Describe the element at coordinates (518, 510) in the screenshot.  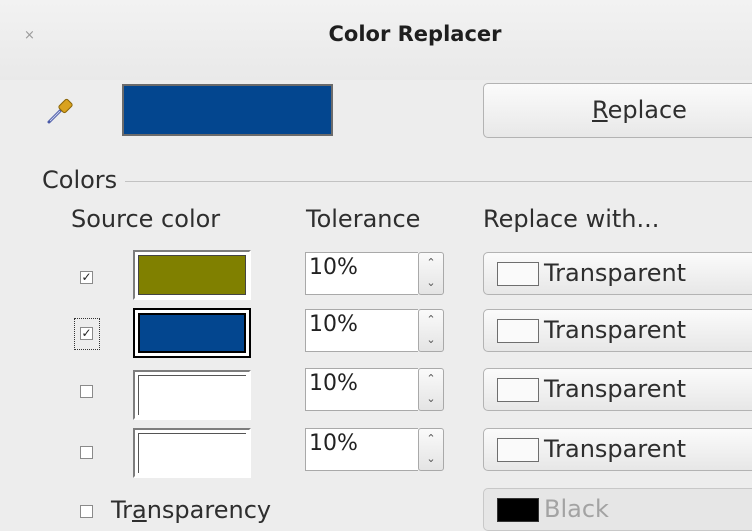
I see `transparency-color-chip` at that location.